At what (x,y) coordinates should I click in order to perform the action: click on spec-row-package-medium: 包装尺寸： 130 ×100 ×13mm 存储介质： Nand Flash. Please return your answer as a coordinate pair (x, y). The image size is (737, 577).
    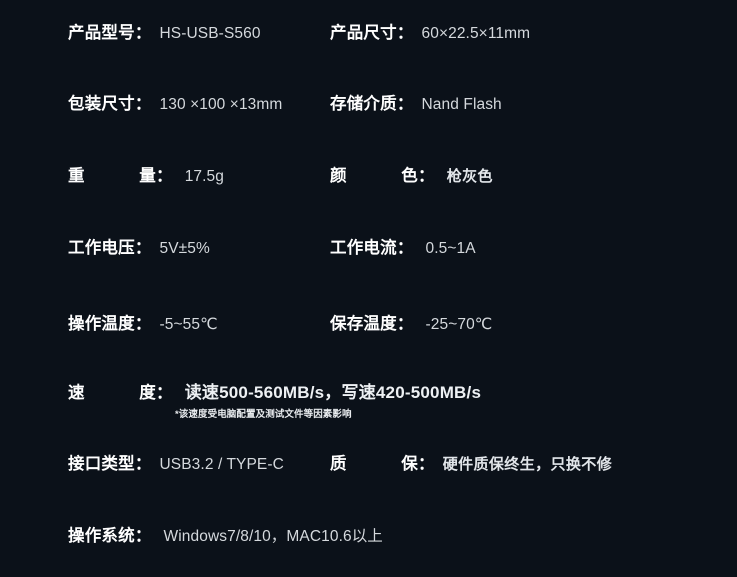
    Looking at the image, I should click on (368, 104).